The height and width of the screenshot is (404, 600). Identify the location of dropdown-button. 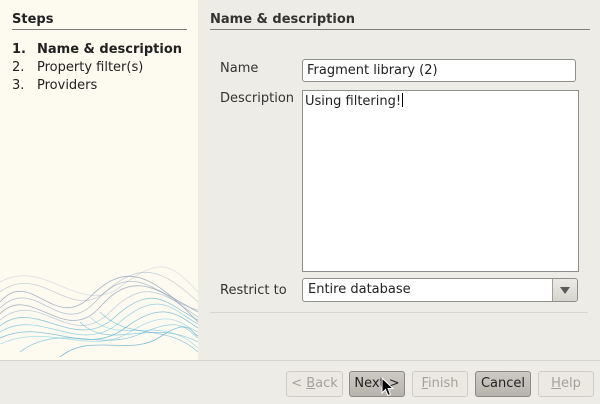
(564, 290).